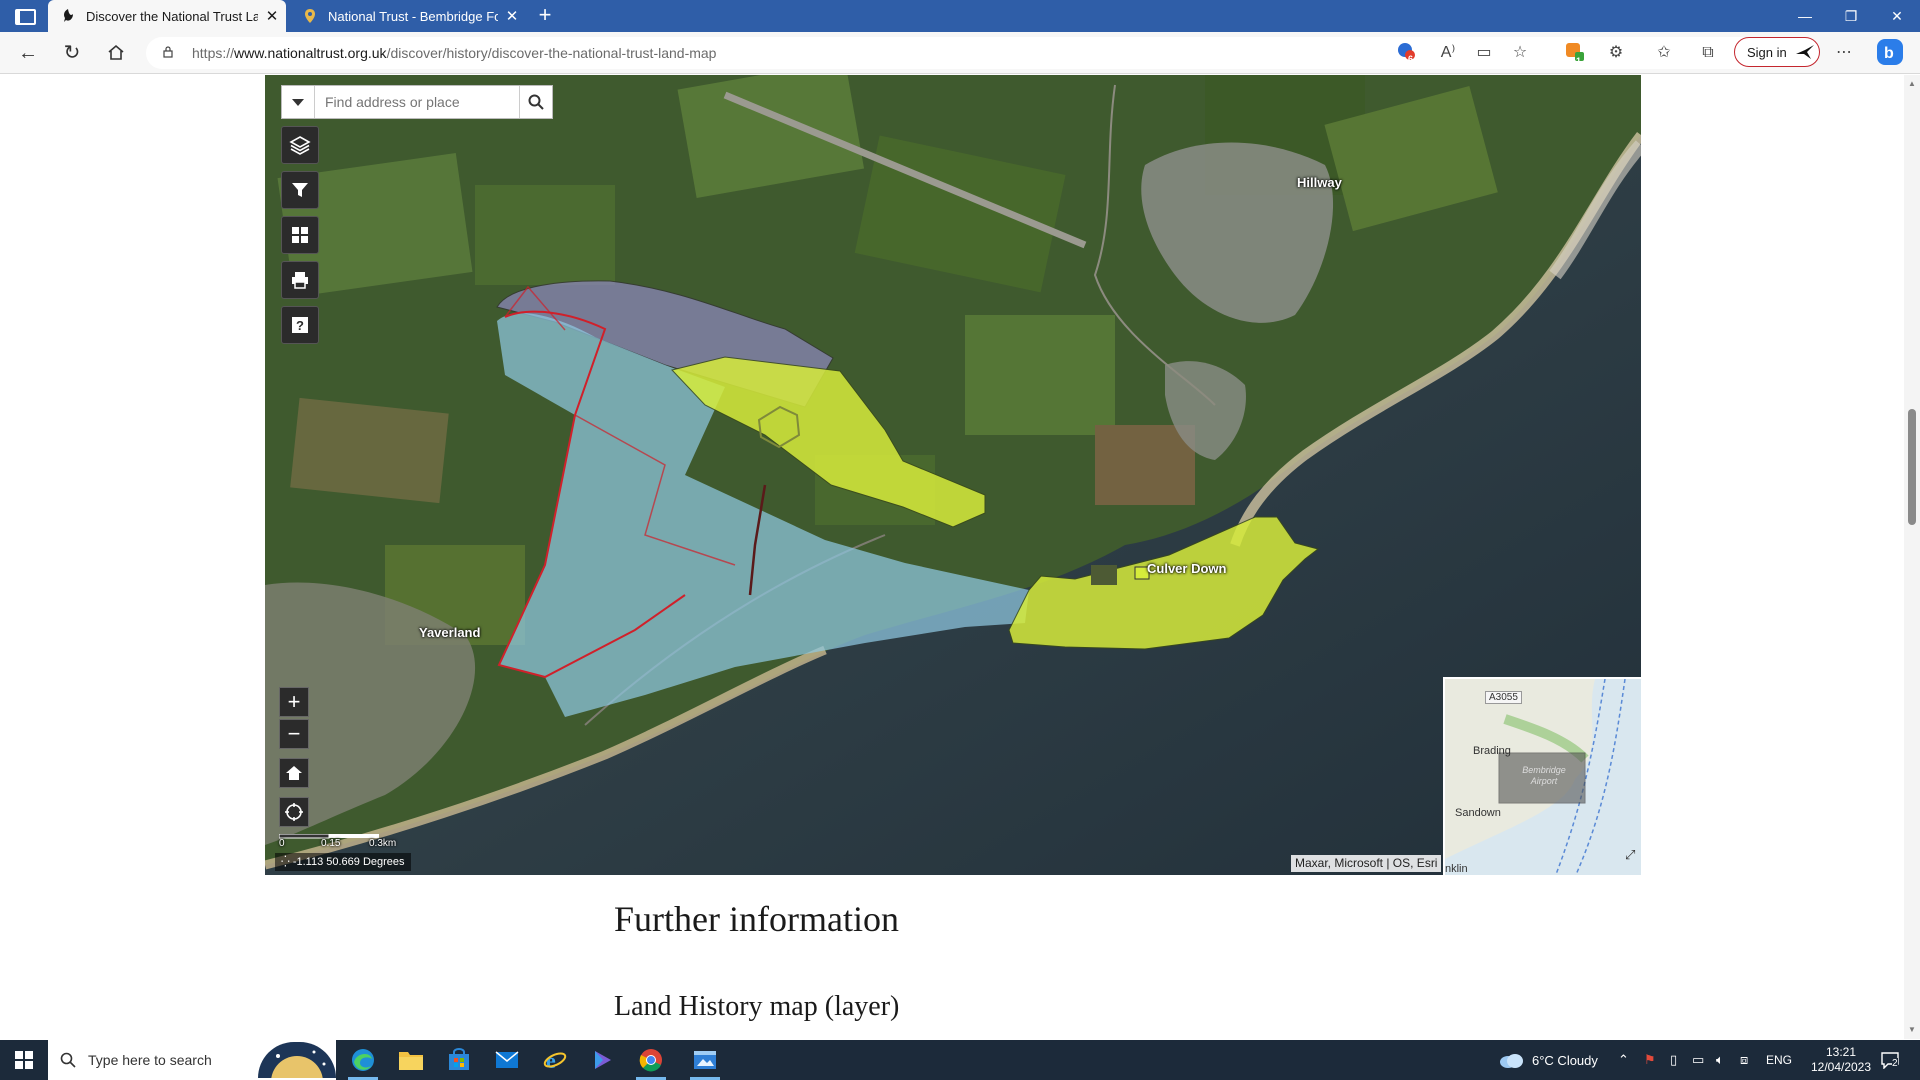 This screenshot has width=1920, height=1080. Describe the element at coordinates (535, 102) in the screenshot. I see `map-search-button` at that location.